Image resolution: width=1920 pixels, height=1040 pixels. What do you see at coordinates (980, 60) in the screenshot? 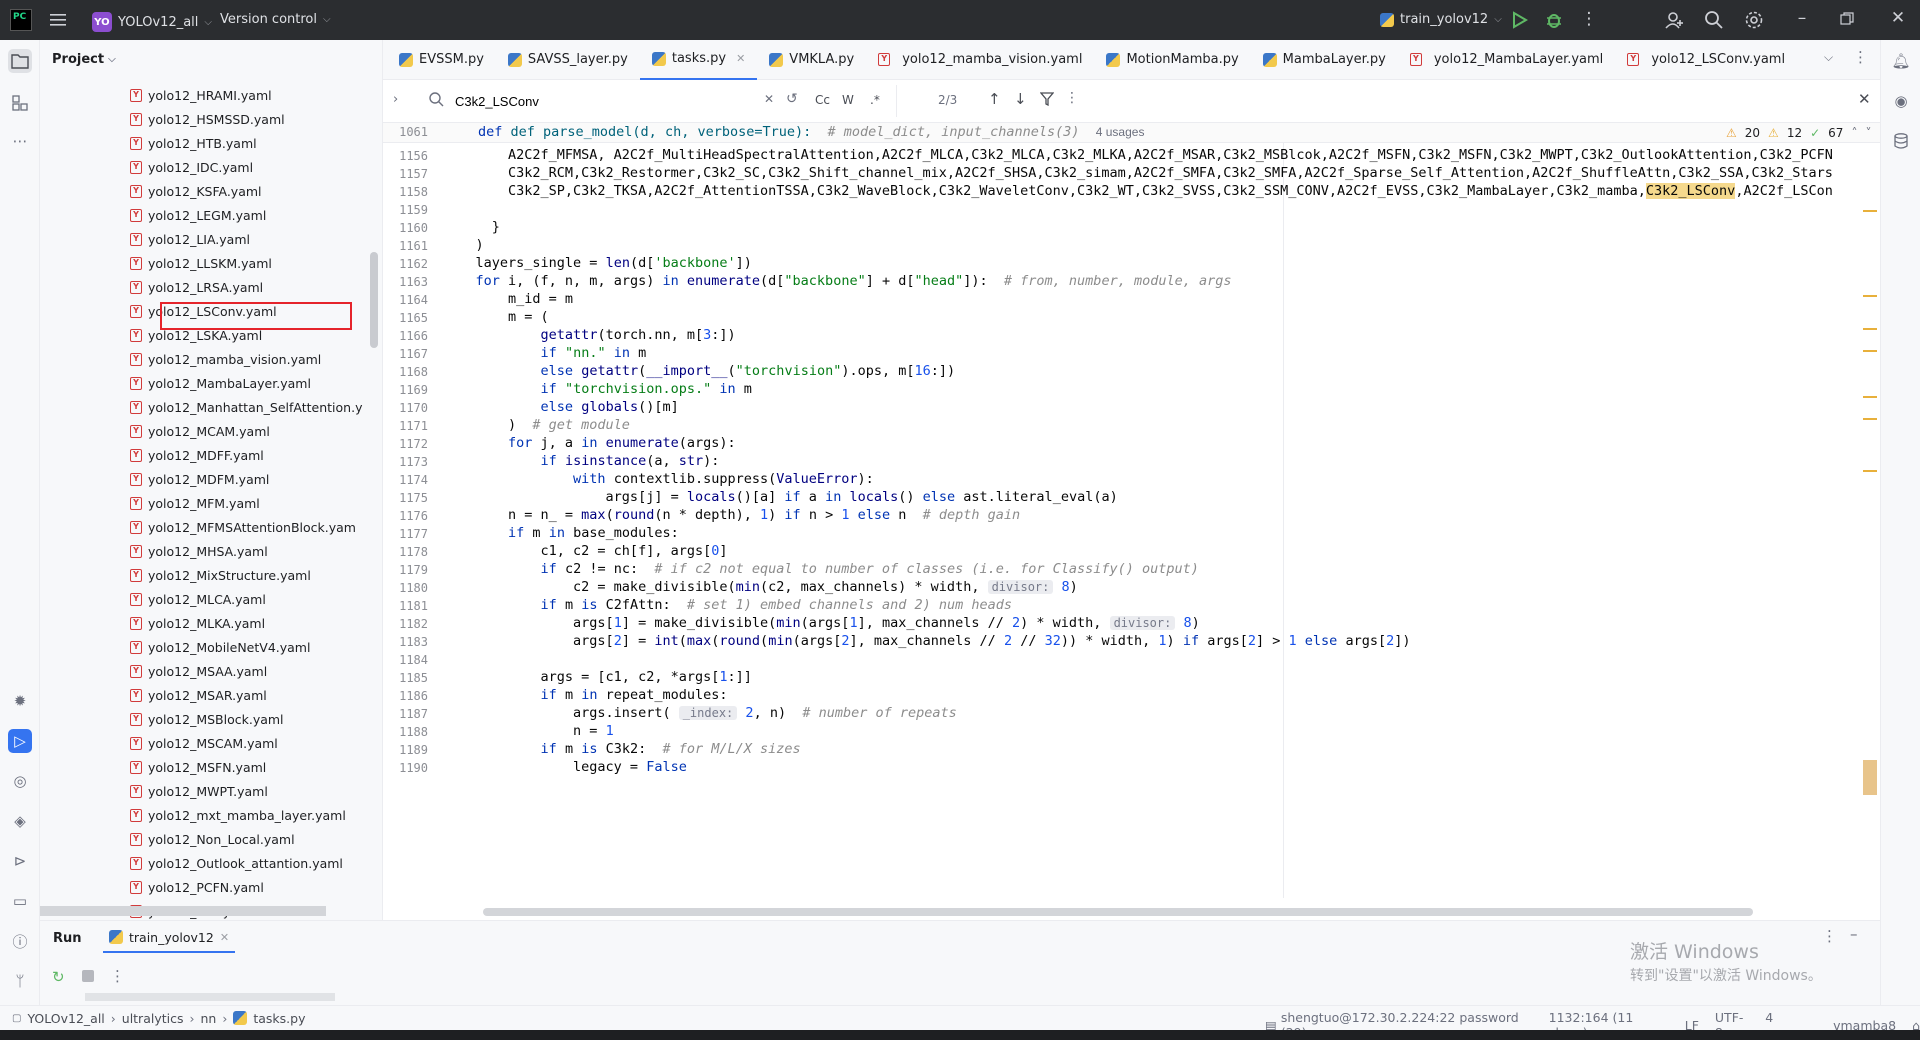
I see `editor-tab: Yyolo12_mamba_vision.yaml` at bounding box center [980, 60].